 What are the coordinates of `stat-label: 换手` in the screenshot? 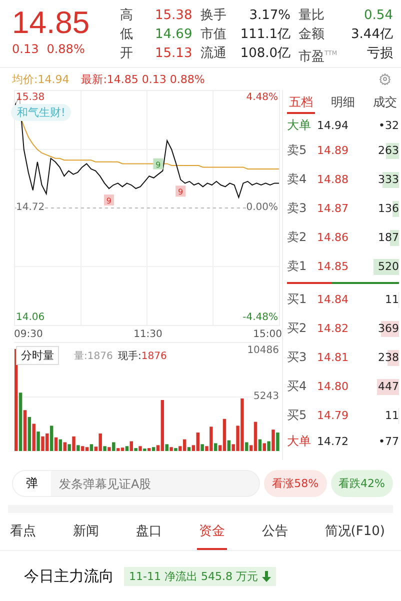 It's located at (213, 15).